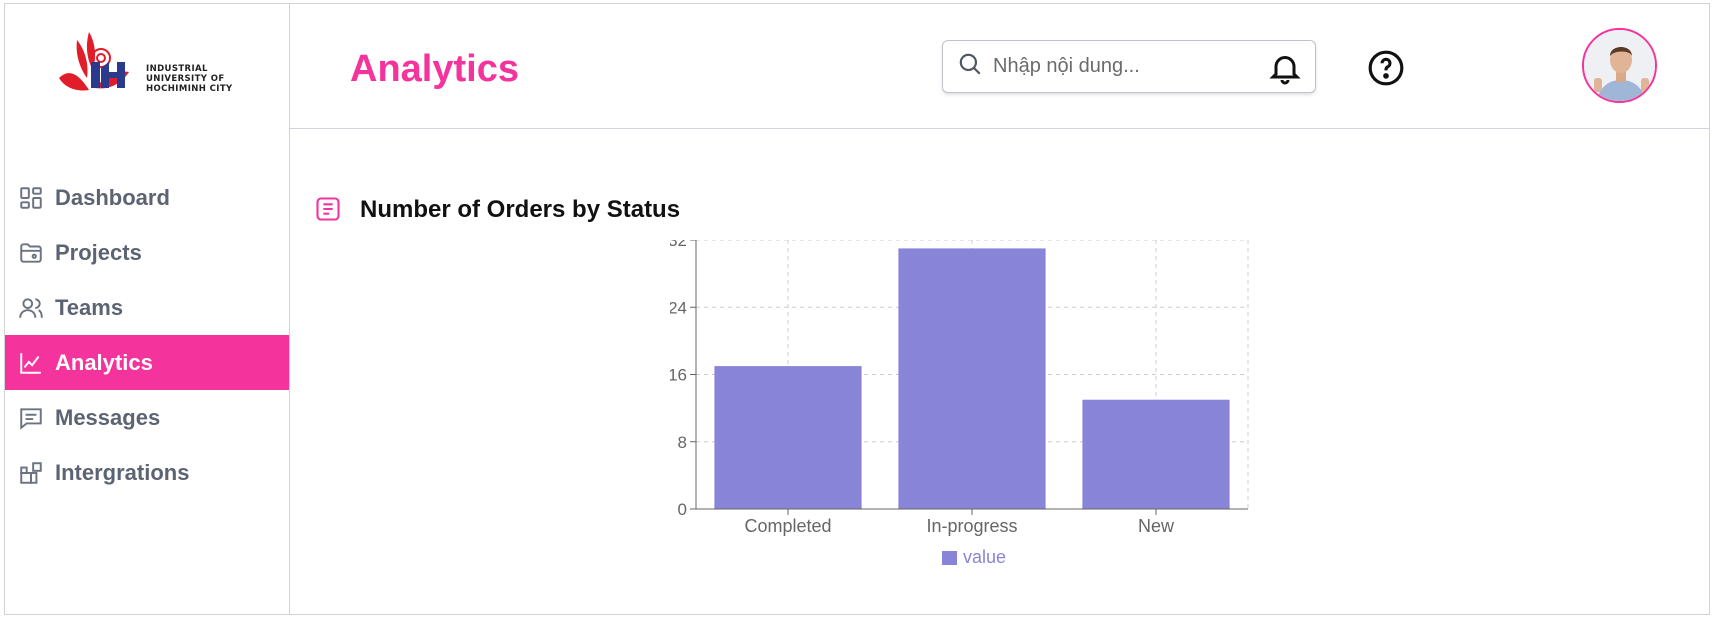 This screenshot has width=1718, height=618. I want to click on bar-completed, so click(788, 437).